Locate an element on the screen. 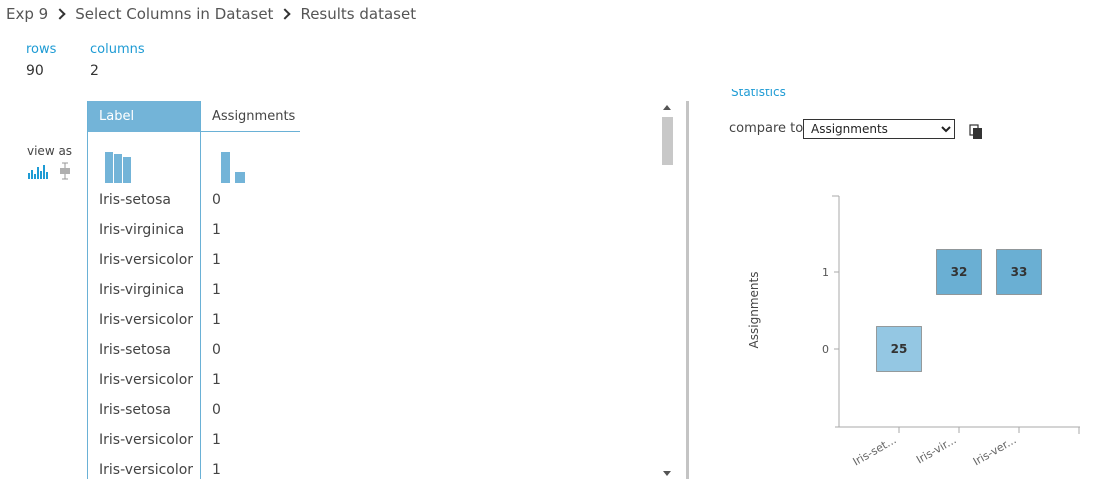 The image size is (1107, 479). histogram-bar-setosa is located at coordinates (109, 167).